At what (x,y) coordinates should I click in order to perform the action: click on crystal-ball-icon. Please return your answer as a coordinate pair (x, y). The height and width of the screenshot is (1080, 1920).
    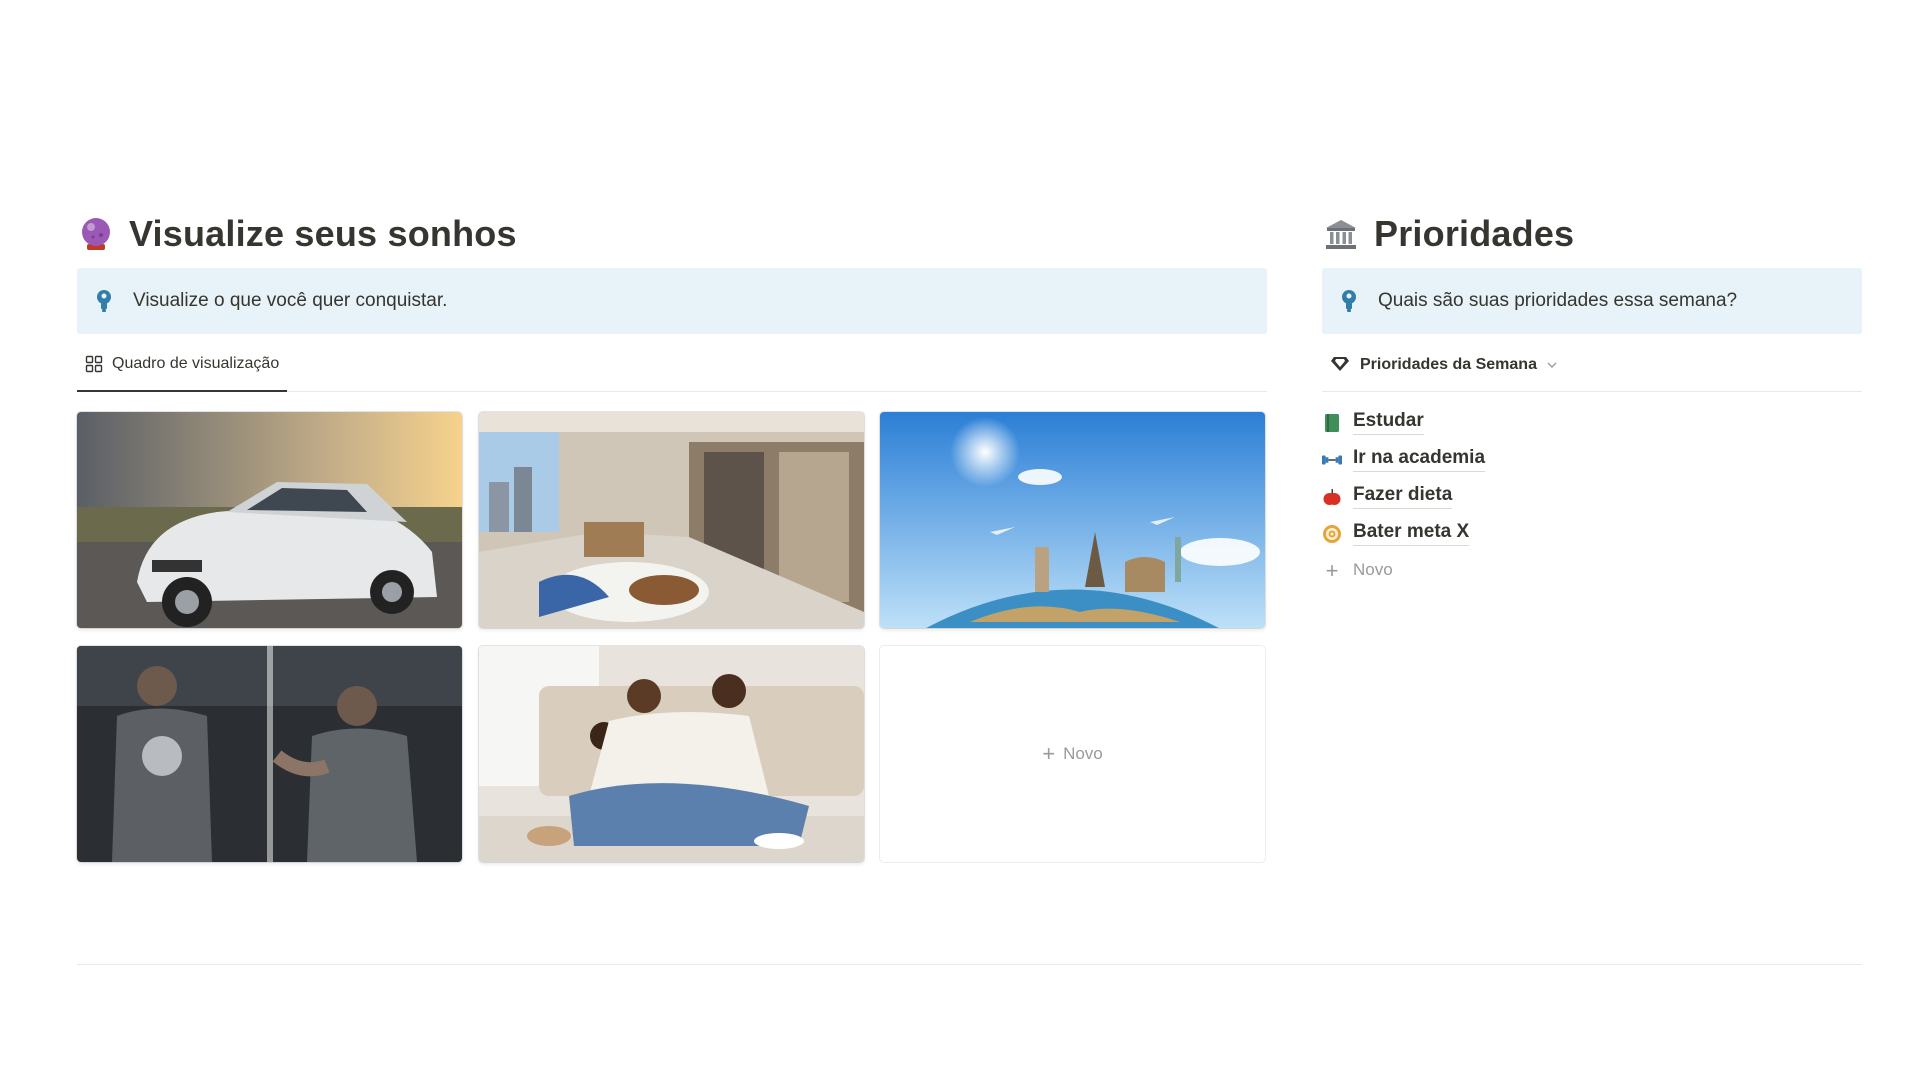
    Looking at the image, I should click on (96, 234).